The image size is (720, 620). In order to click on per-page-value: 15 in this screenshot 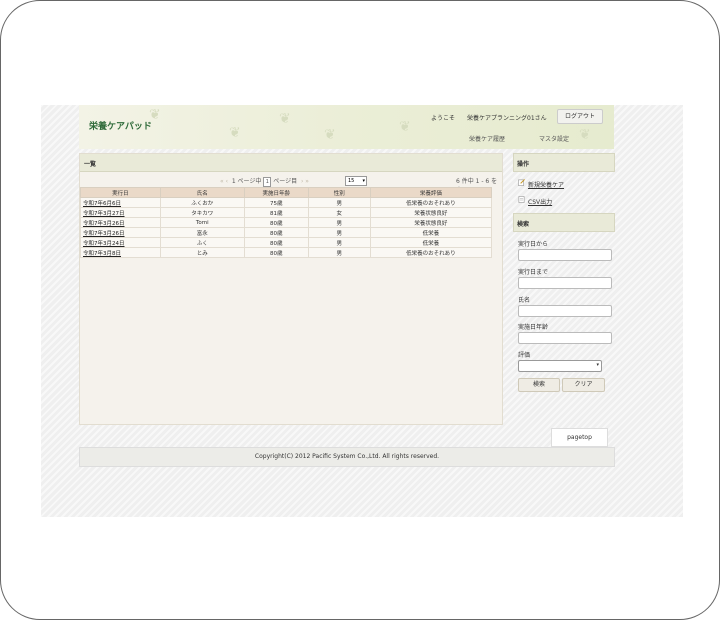, I will do `click(351, 181)`.